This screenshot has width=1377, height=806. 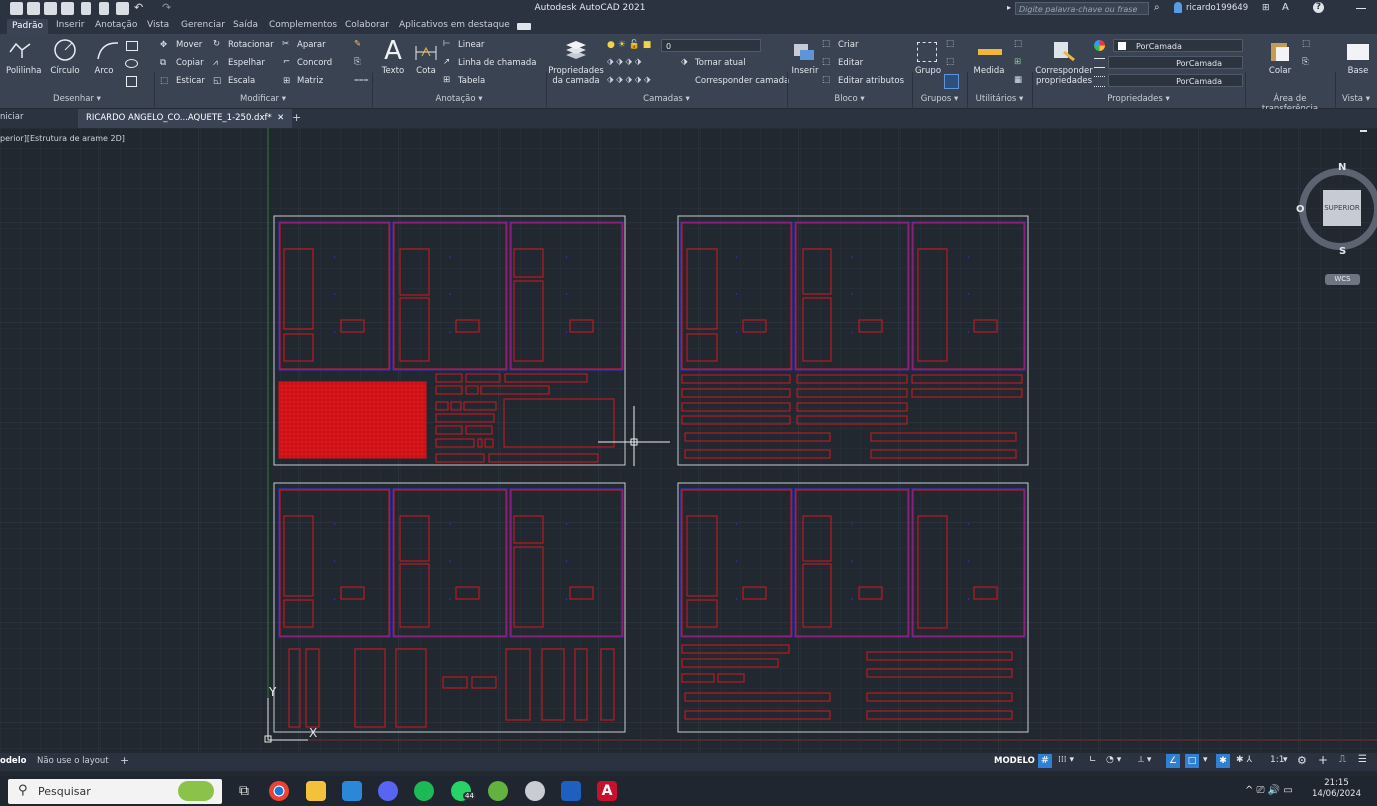 What do you see at coordinates (607, 791) in the screenshot?
I see `autocad-icon: A` at bounding box center [607, 791].